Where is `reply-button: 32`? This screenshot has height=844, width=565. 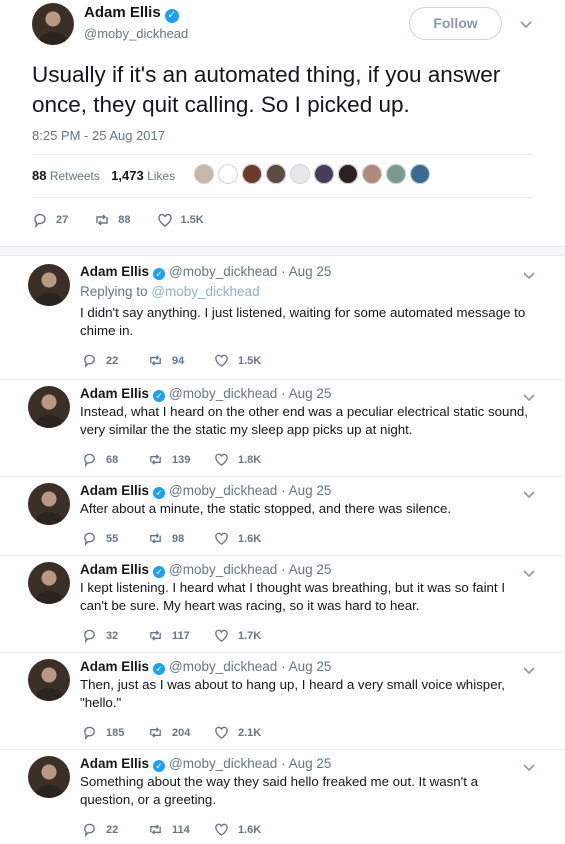
reply-button: 32 is located at coordinates (115, 635).